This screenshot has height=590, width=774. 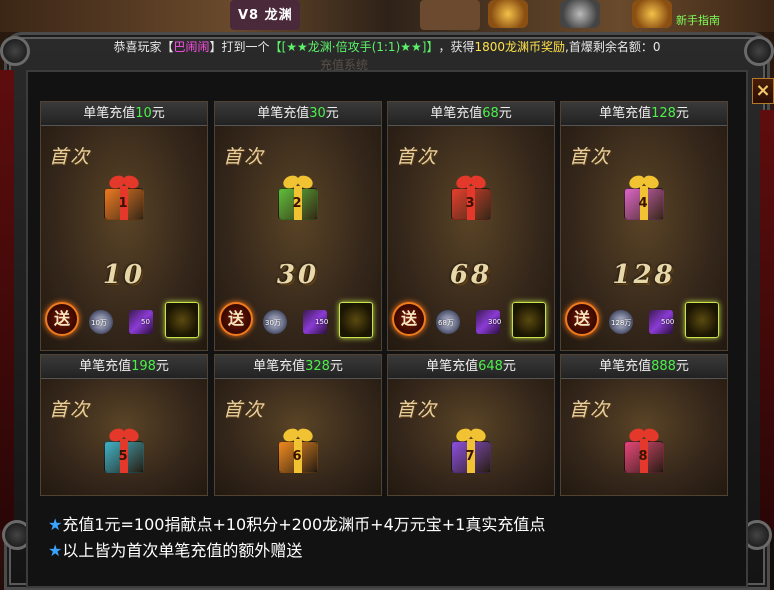 What do you see at coordinates (317, 113) in the screenshot?
I see `card-amount: 30` at bounding box center [317, 113].